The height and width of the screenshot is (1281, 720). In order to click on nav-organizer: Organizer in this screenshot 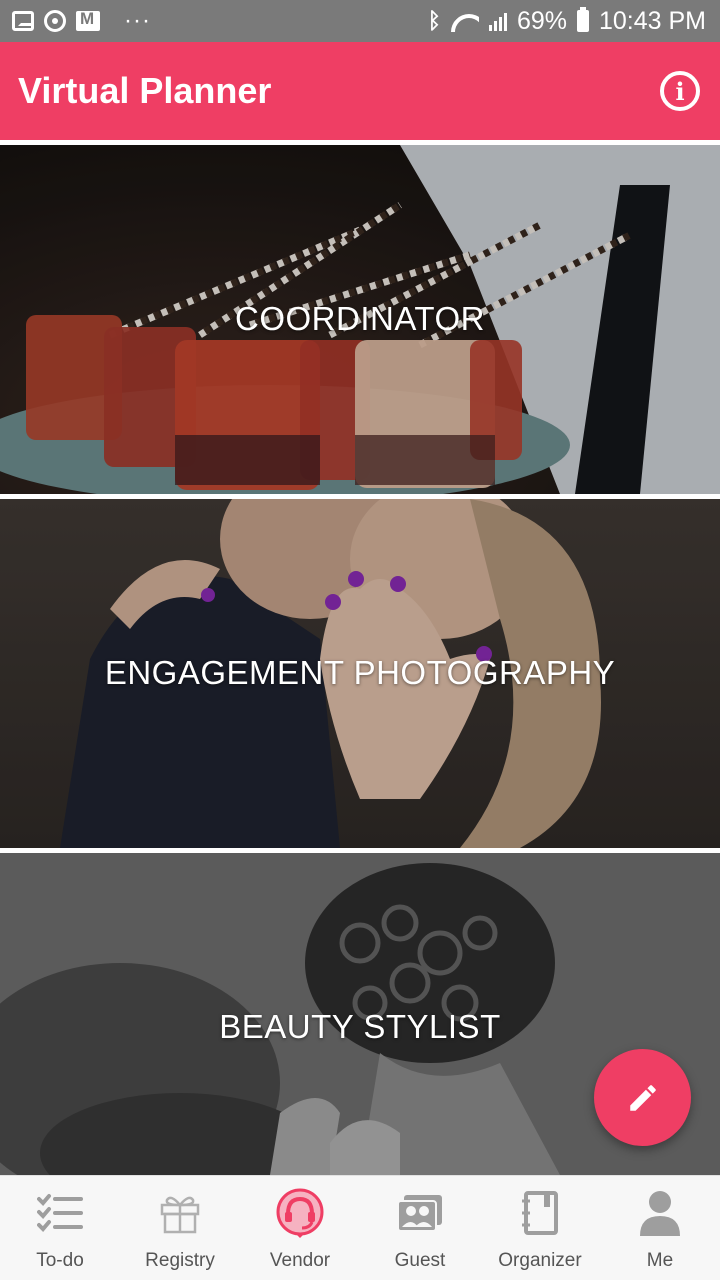, I will do `click(540, 1228)`.